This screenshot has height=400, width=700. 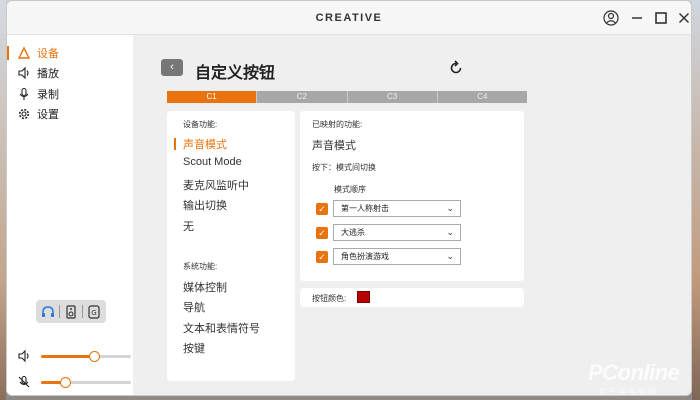 I want to click on tab-c2: C2, so click(x=302, y=97).